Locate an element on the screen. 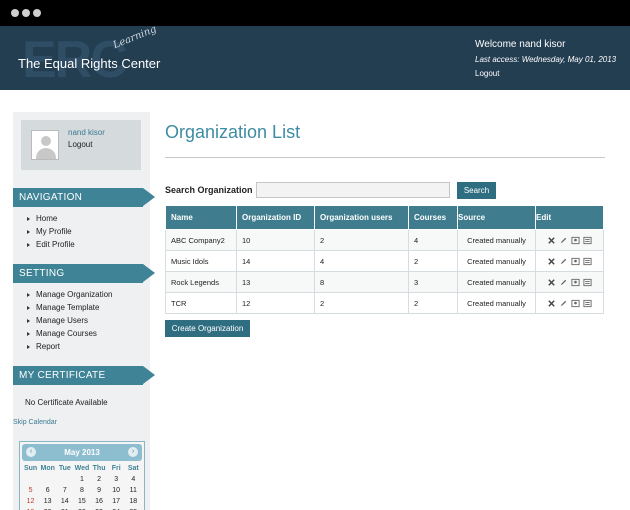  table-row: Rock Legends 13 8 3 Created manually is located at coordinates (384, 282).